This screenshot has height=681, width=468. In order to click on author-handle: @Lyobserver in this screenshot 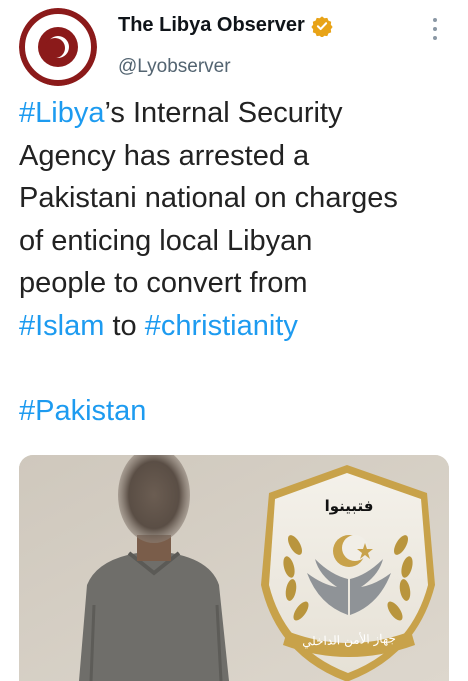, I will do `click(174, 67)`.